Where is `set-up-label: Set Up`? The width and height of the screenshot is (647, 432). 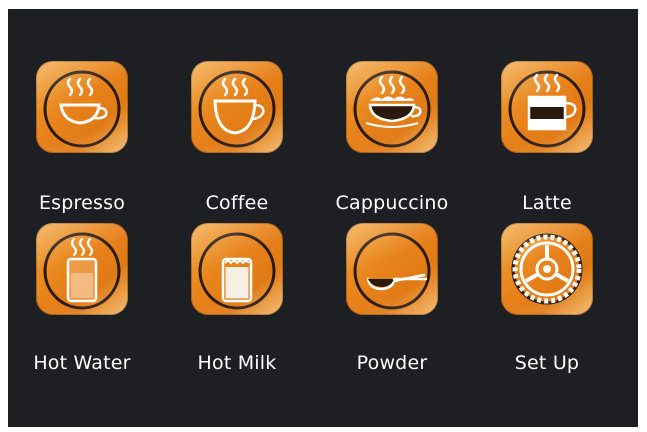
set-up-label: Set Up is located at coordinates (547, 363).